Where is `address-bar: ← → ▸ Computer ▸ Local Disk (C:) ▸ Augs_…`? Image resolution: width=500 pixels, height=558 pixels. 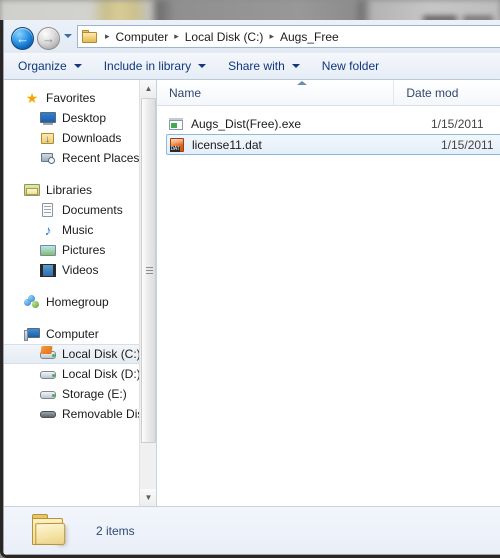
address-bar: ← → ▸ Computer ▸ Local Disk (C:) ▸ Augs_… is located at coordinates (252, 36).